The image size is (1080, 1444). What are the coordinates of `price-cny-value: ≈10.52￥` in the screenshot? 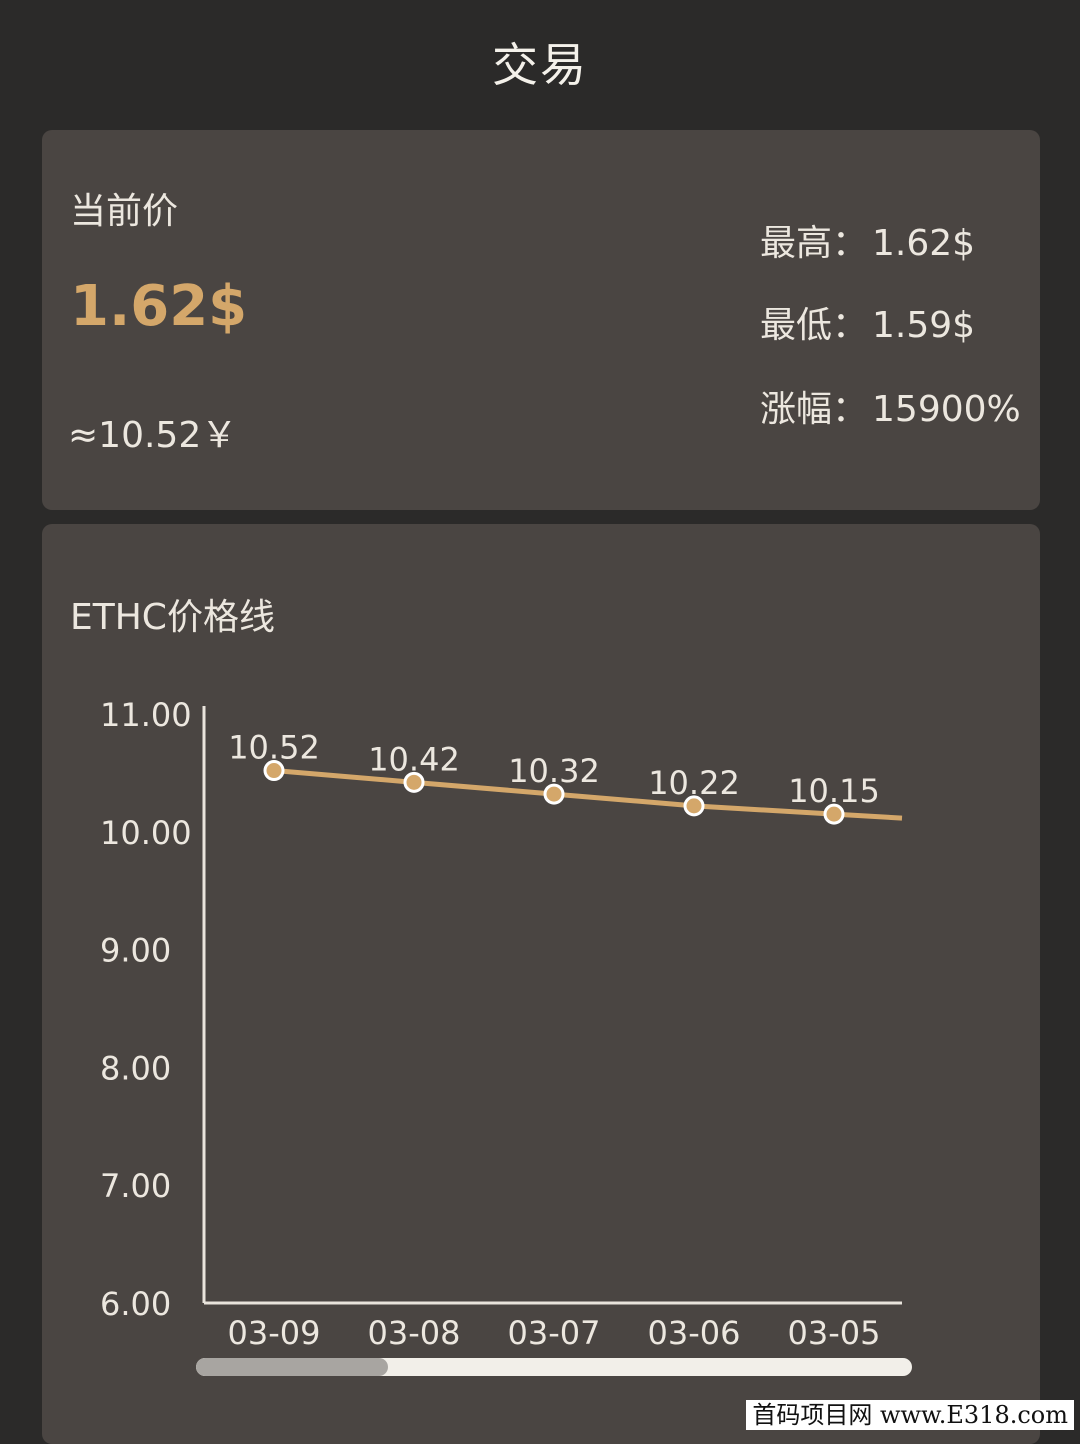 It's located at (153, 435).